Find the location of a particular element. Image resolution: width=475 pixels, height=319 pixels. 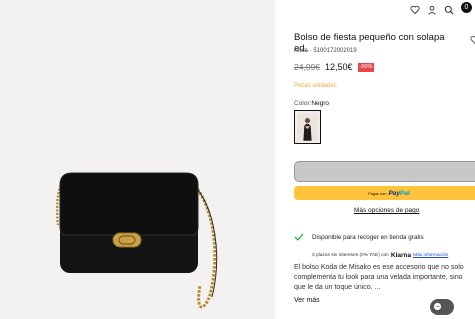

product-image-bag is located at coordinates (136, 240).